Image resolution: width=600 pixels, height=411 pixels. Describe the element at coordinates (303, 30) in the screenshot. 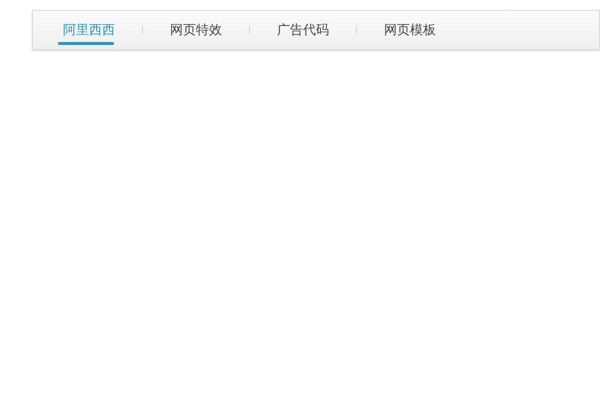

I see `nav-tab: 广告代码` at that location.